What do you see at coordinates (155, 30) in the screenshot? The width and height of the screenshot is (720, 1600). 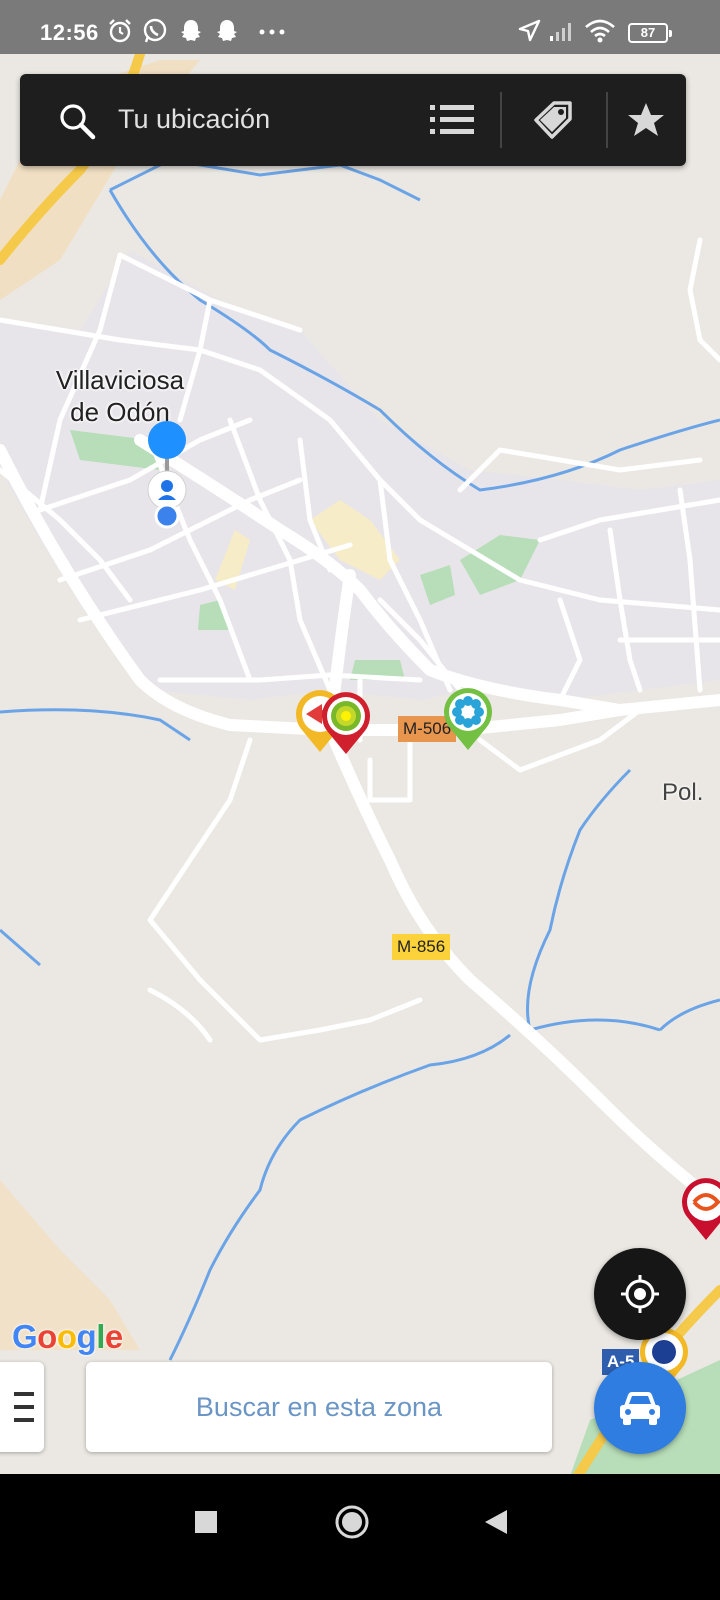 I see `whatsapp-icon` at bounding box center [155, 30].